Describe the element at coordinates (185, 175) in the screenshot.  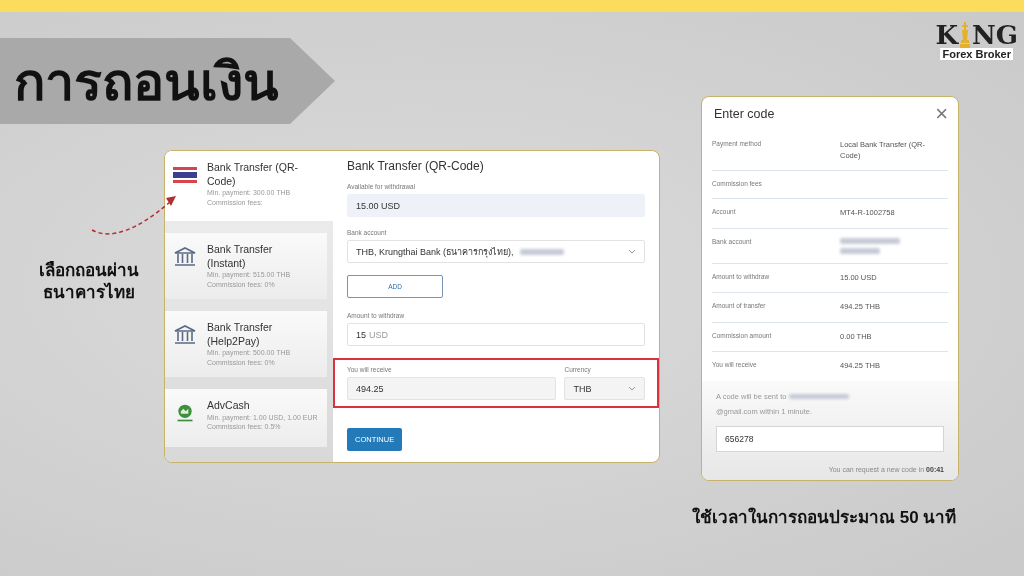
I see `flag-icon` at that location.